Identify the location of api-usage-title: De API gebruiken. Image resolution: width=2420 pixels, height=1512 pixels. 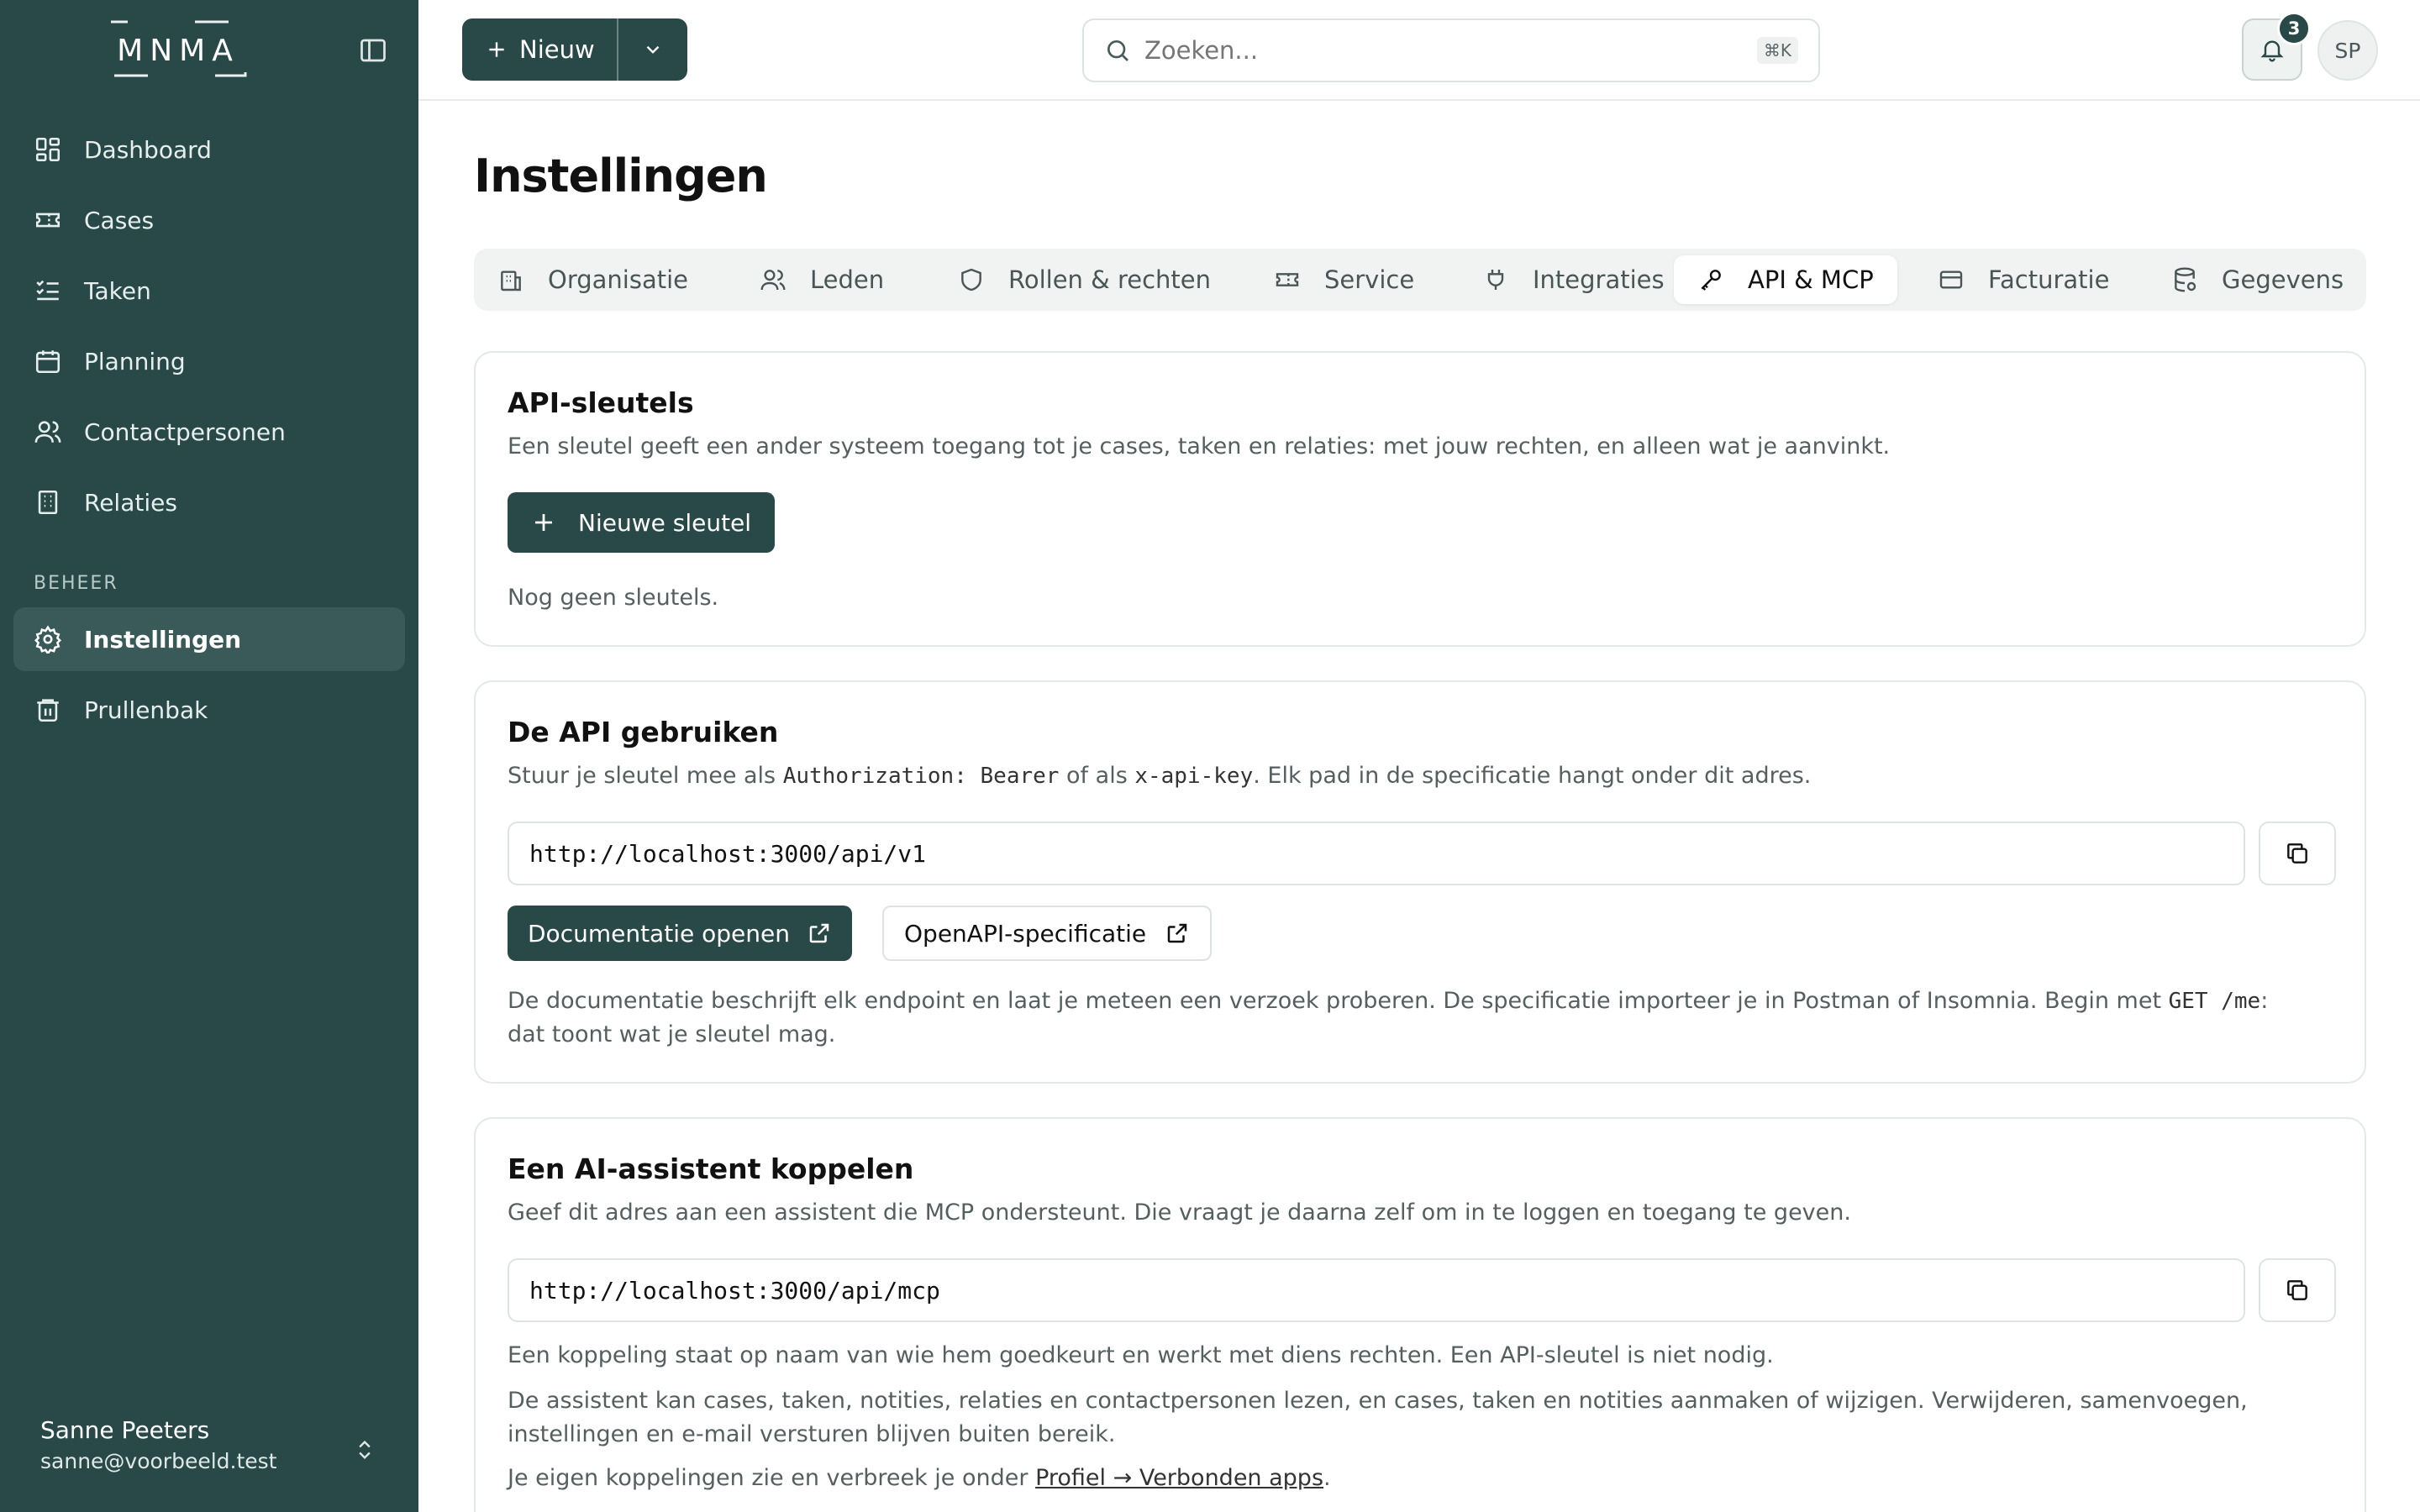
(643, 732).